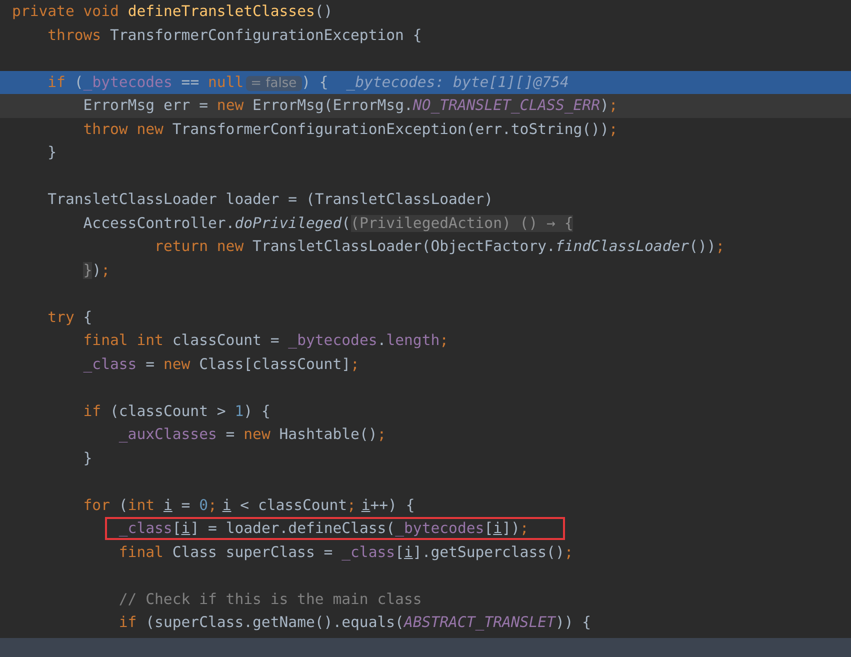  Describe the element at coordinates (75, 35) in the screenshot. I see `keyword: throws` at that location.